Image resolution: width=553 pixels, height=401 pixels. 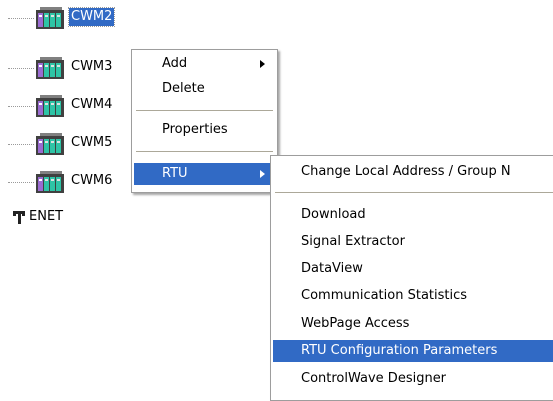 I want to click on menu-item-webpage-access: WebPage Access, so click(x=413, y=324).